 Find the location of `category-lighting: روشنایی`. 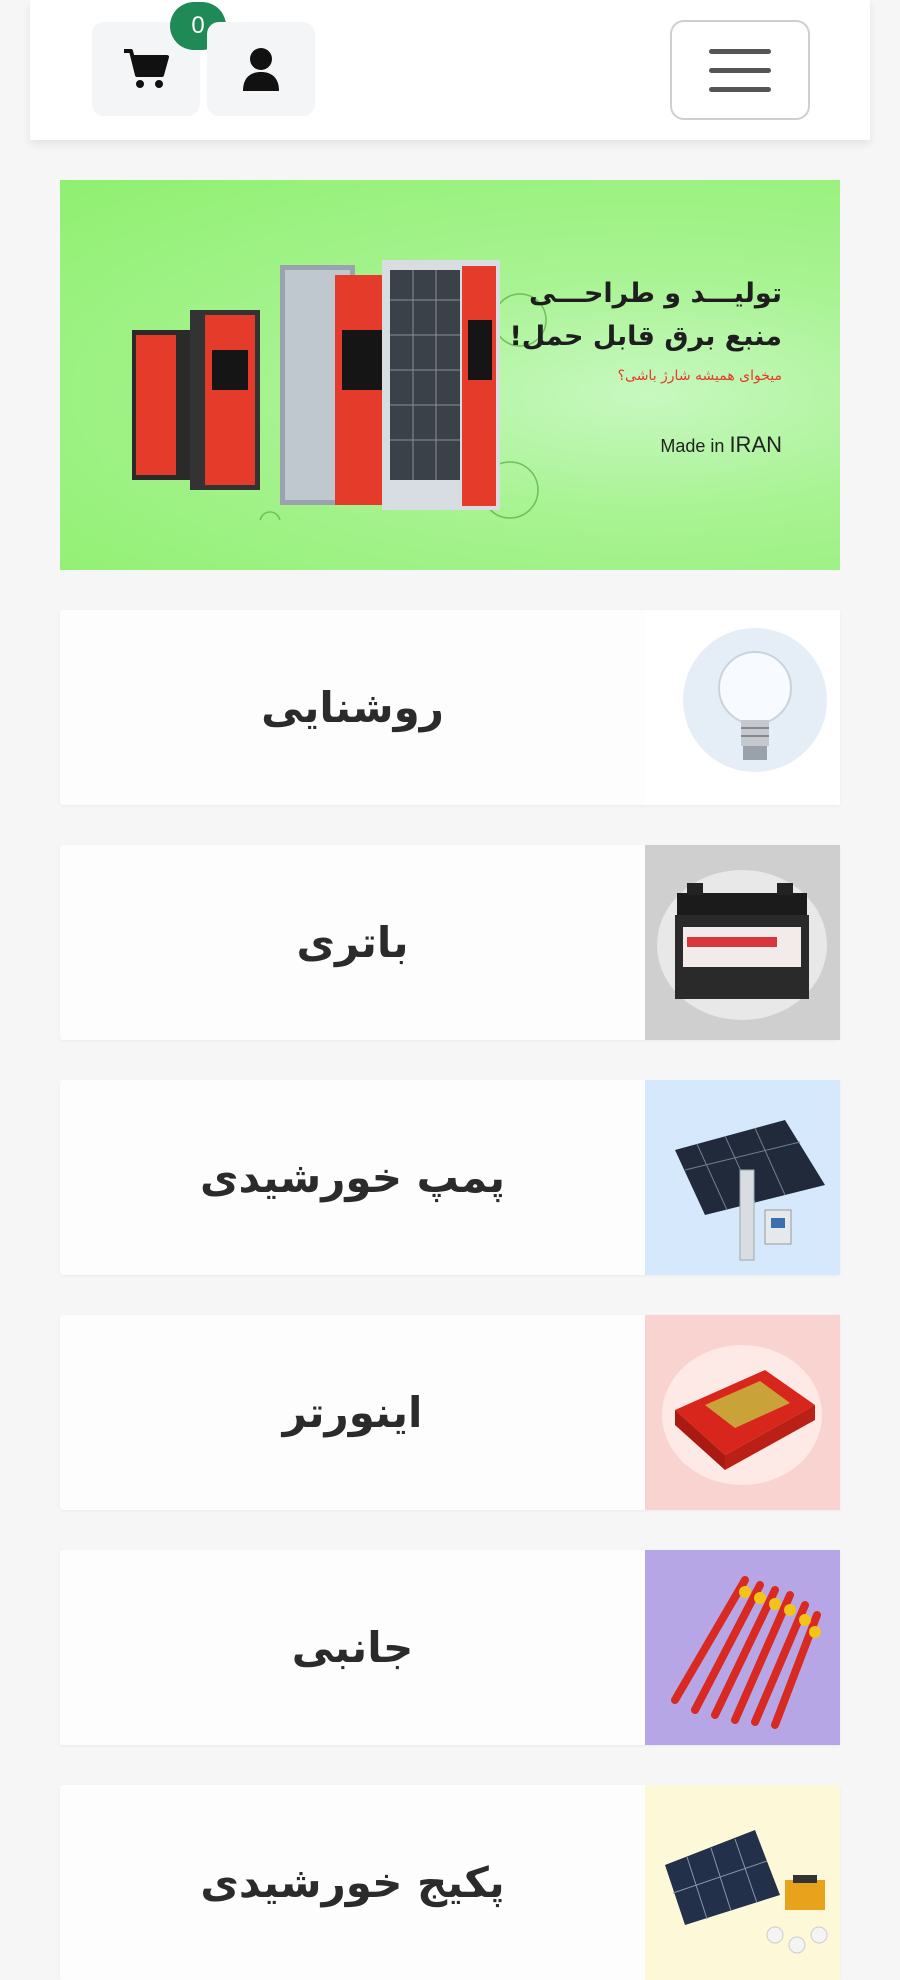

category-lighting: روشنایی is located at coordinates (450, 707).